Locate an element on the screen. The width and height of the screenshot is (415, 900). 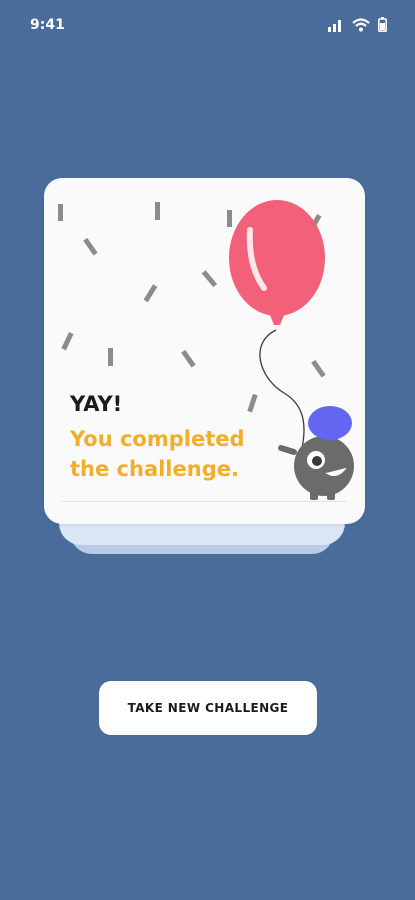
status-time: 9:41 is located at coordinates (47, 25).